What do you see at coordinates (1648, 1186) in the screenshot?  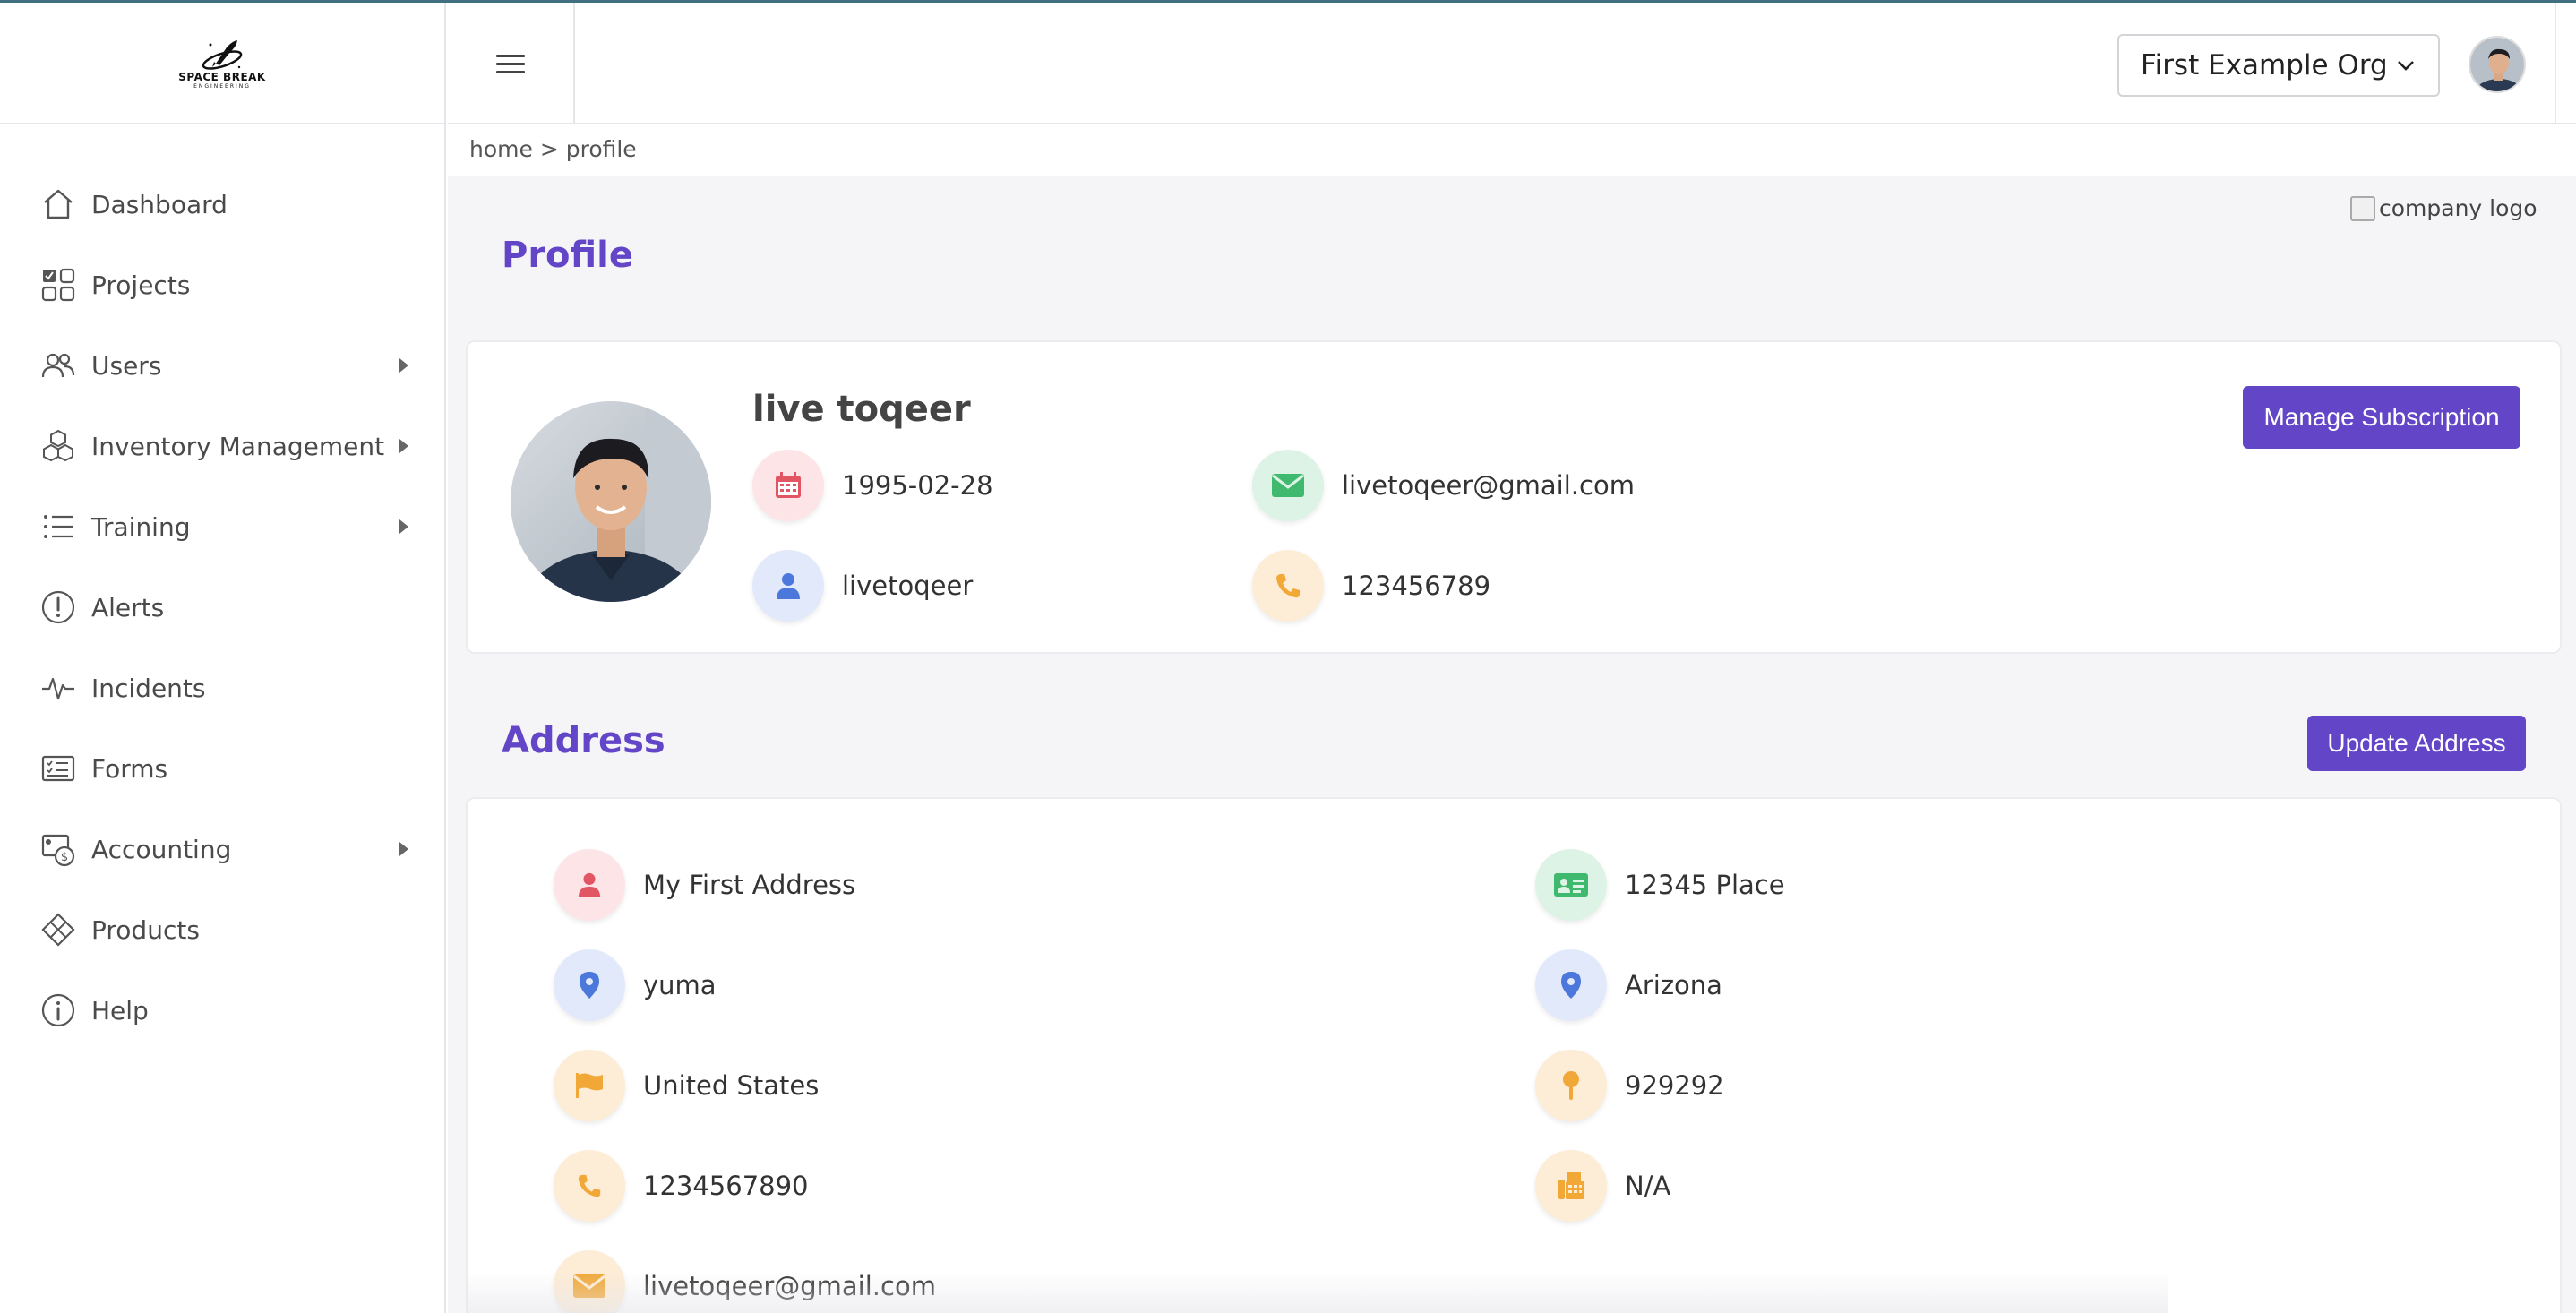 I see `address-fax-value: N/A` at bounding box center [1648, 1186].